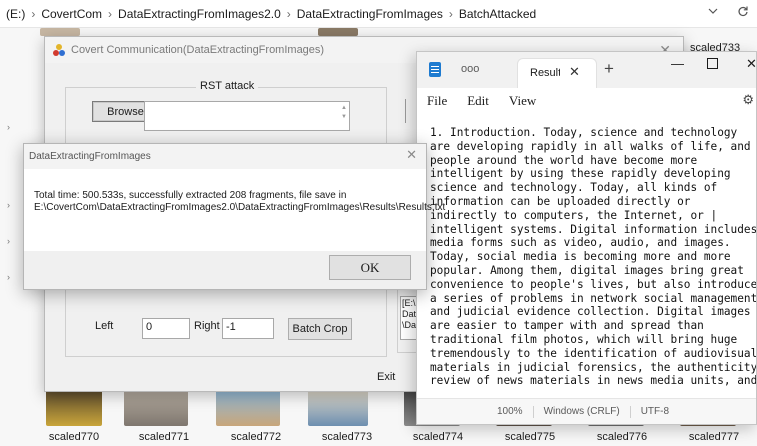 Image resolution: width=757 pixels, height=446 pixels. I want to click on exit-button: Exit, so click(386, 377).